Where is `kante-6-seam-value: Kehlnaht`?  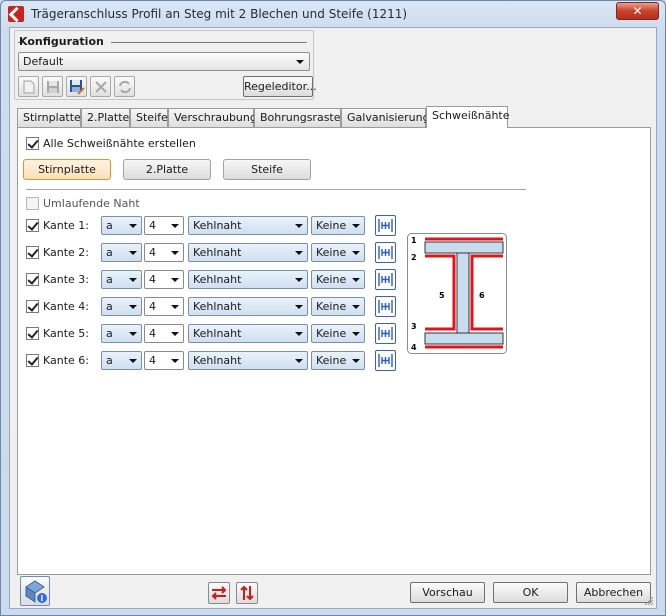 kante-6-seam-value: Kehlnaht is located at coordinates (217, 360).